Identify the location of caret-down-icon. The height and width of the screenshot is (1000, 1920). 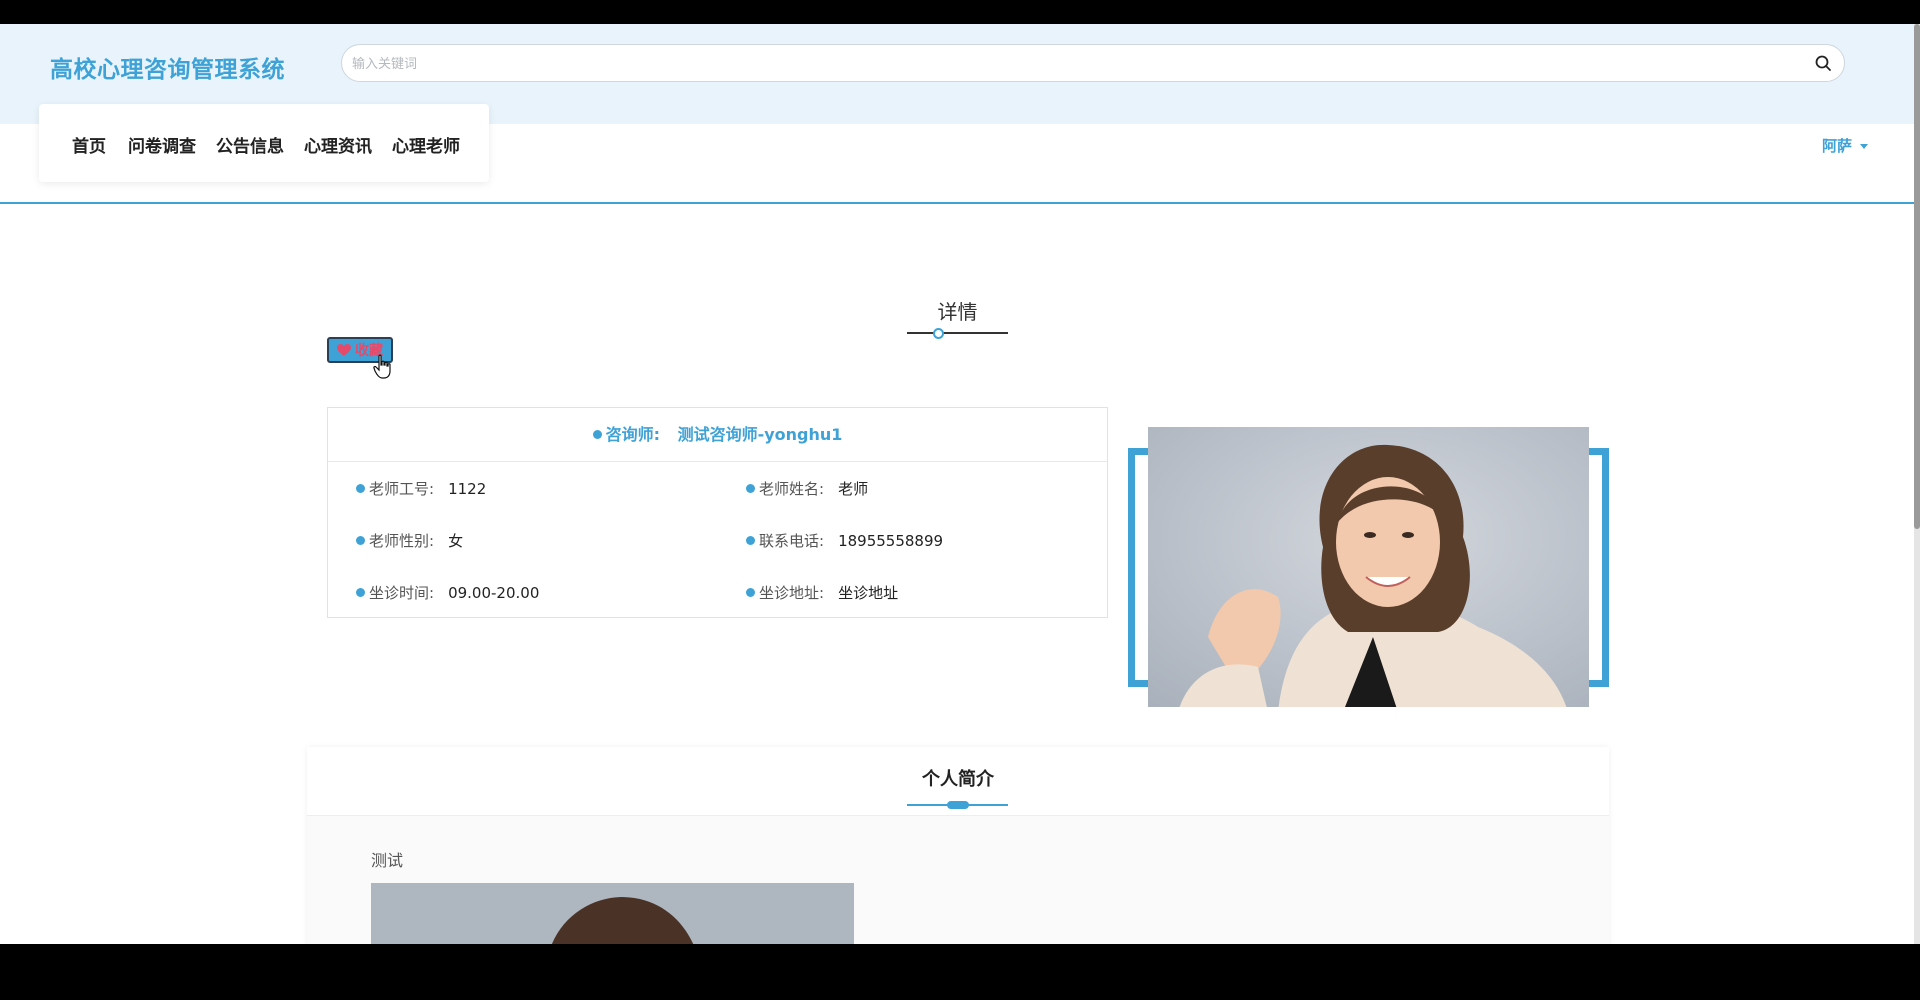
(1864, 146).